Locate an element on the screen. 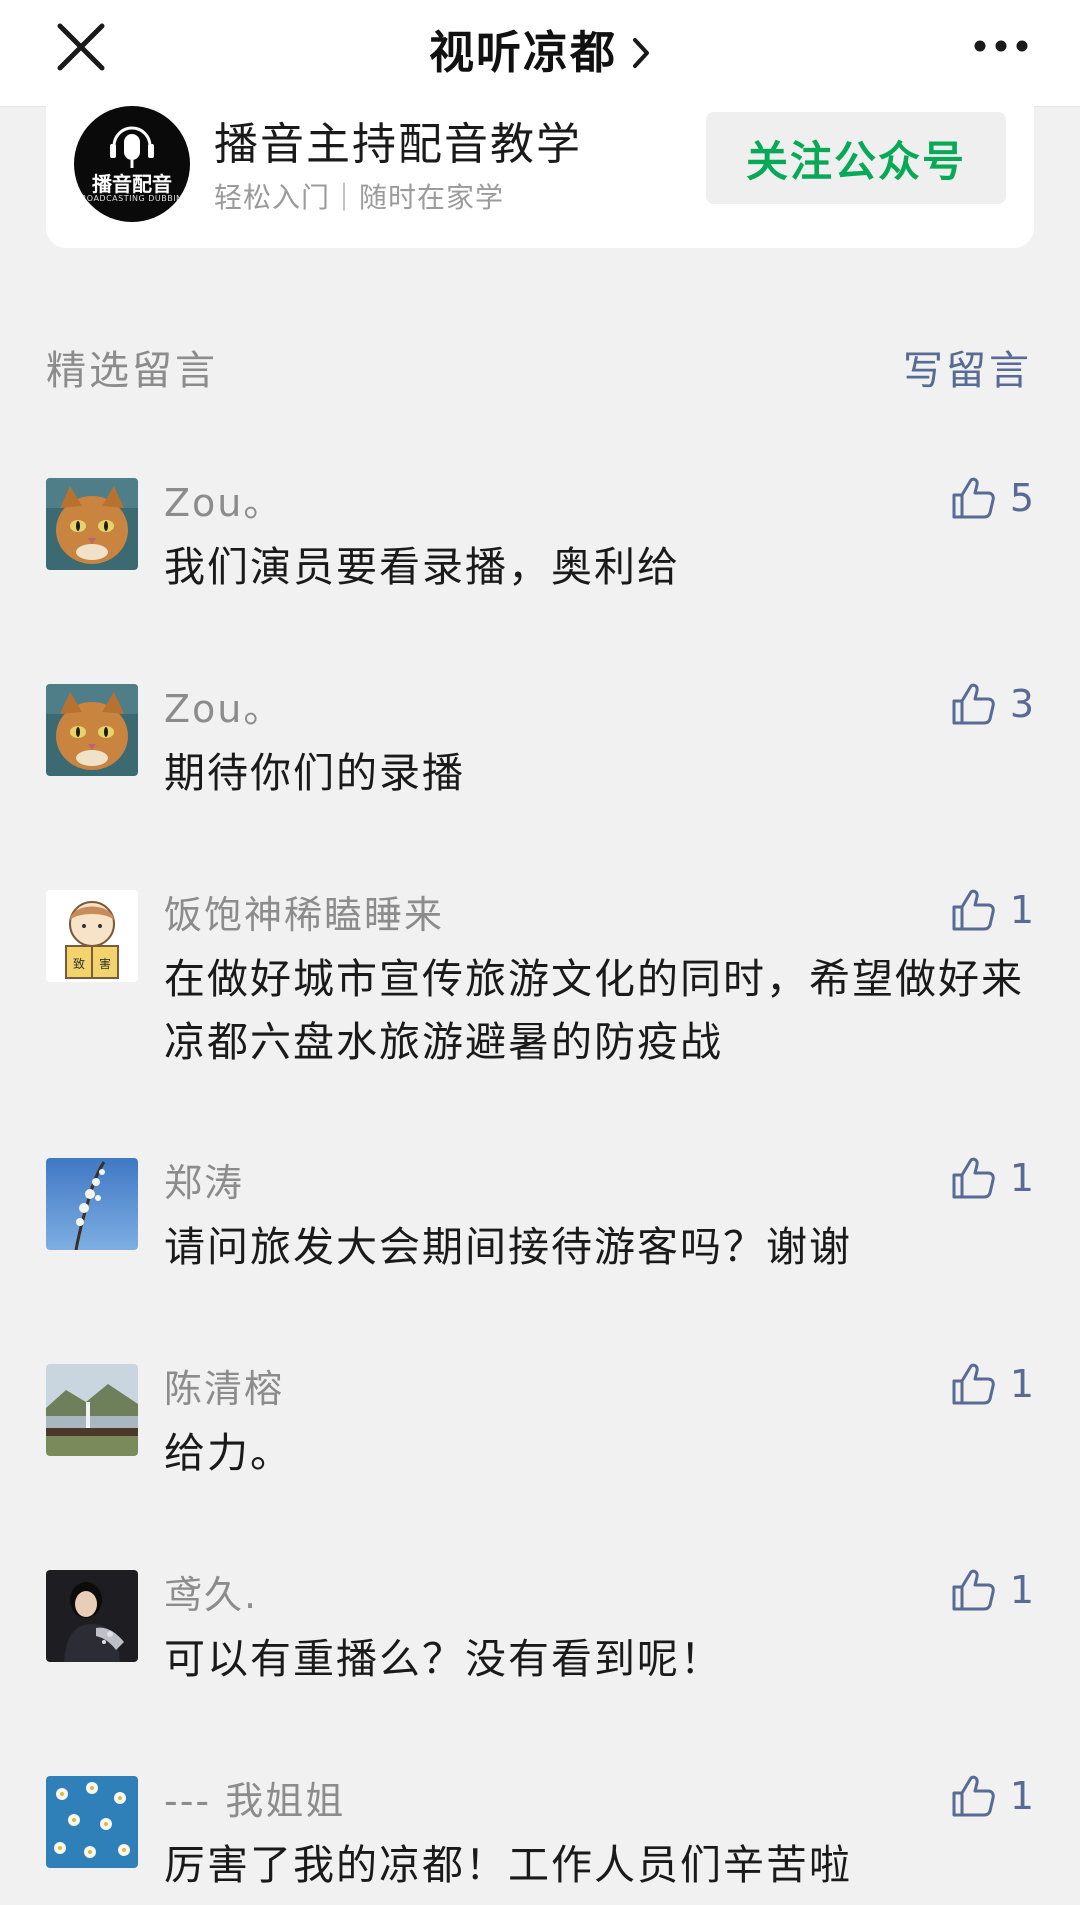 The image size is (1080, 1905). svg-text: 致 is located at coordinates (79, 964).